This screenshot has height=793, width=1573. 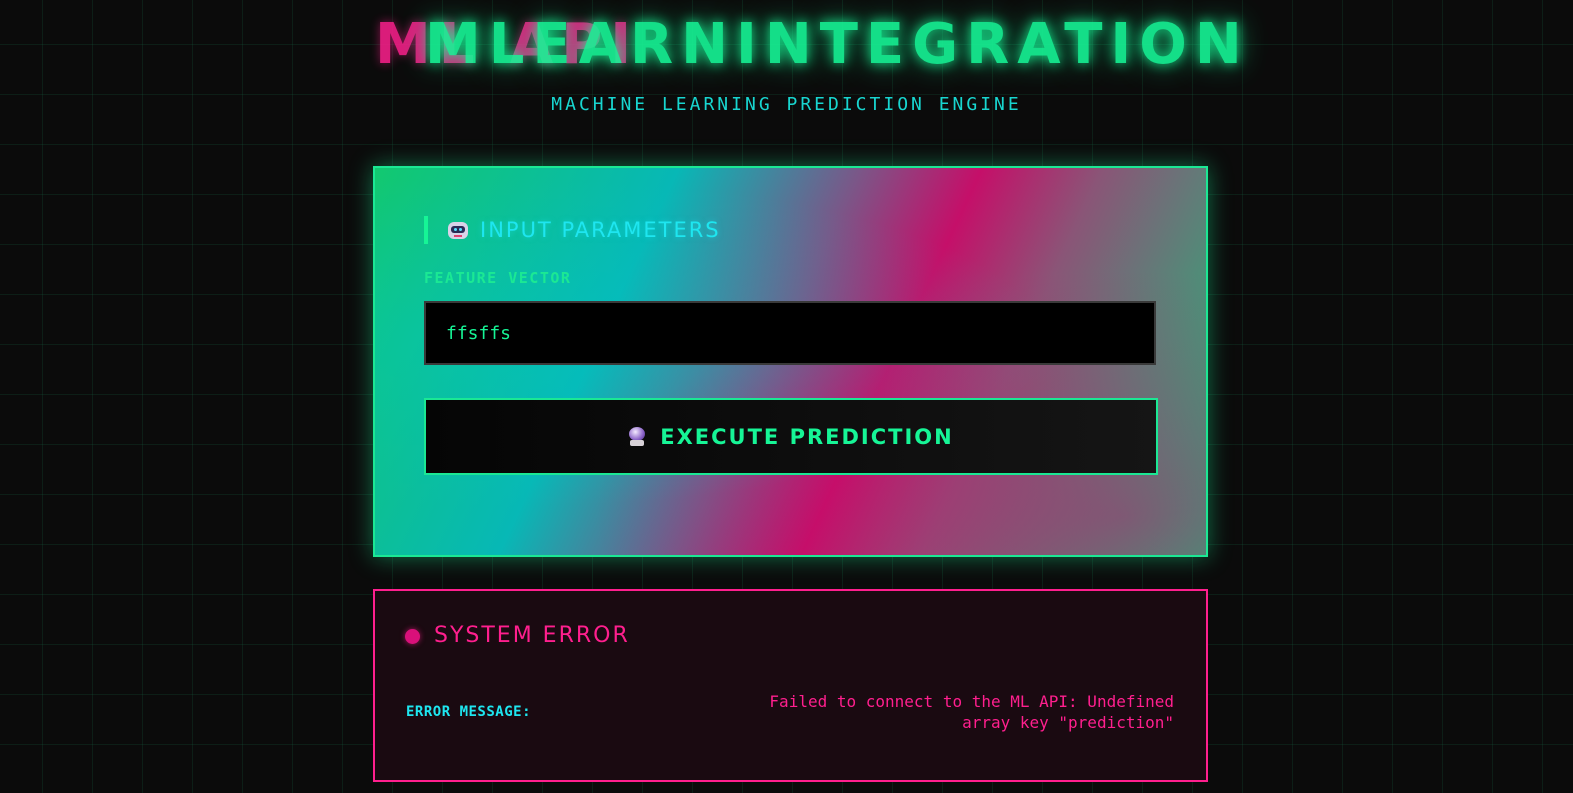 I want to click on feature-vector-label: FEATURE VECTOR, so click(x=498, y=278).